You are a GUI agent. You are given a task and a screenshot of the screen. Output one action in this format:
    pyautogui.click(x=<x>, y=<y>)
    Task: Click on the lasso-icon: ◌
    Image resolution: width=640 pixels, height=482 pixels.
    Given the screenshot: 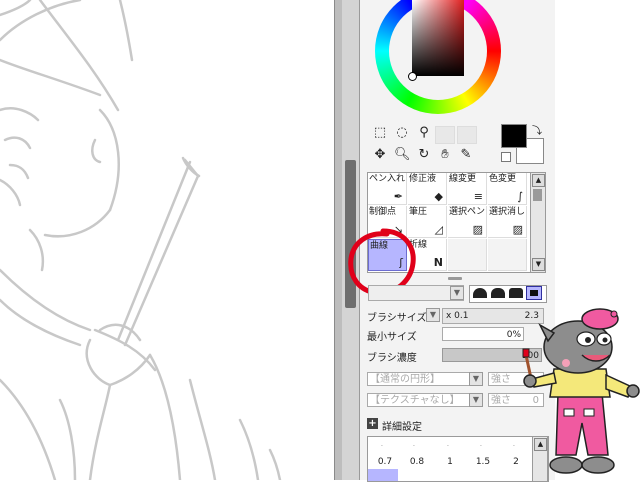 What is the action you would take?
    pyautogui.click(x=402, y=133)
    